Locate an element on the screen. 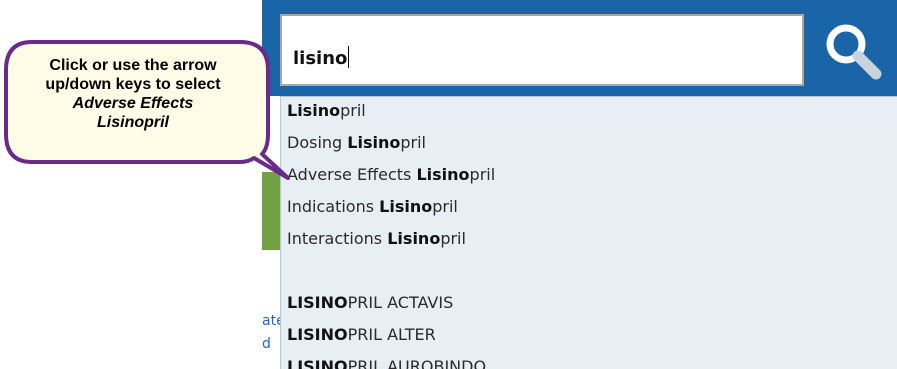 The image size is (897, 369). search-input: lisino is located at coordinates (542, 50).